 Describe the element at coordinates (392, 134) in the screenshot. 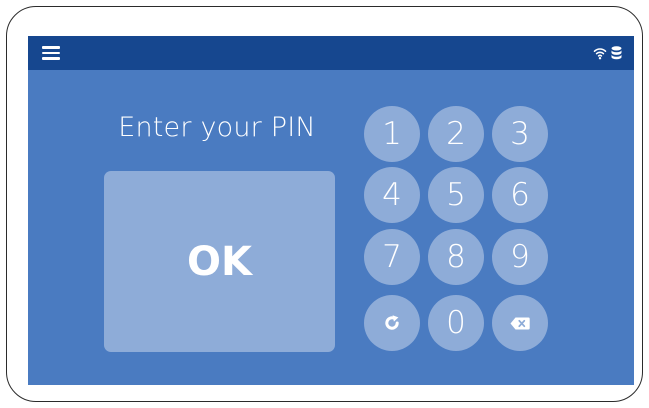

I see `key-1: 1` at that location.